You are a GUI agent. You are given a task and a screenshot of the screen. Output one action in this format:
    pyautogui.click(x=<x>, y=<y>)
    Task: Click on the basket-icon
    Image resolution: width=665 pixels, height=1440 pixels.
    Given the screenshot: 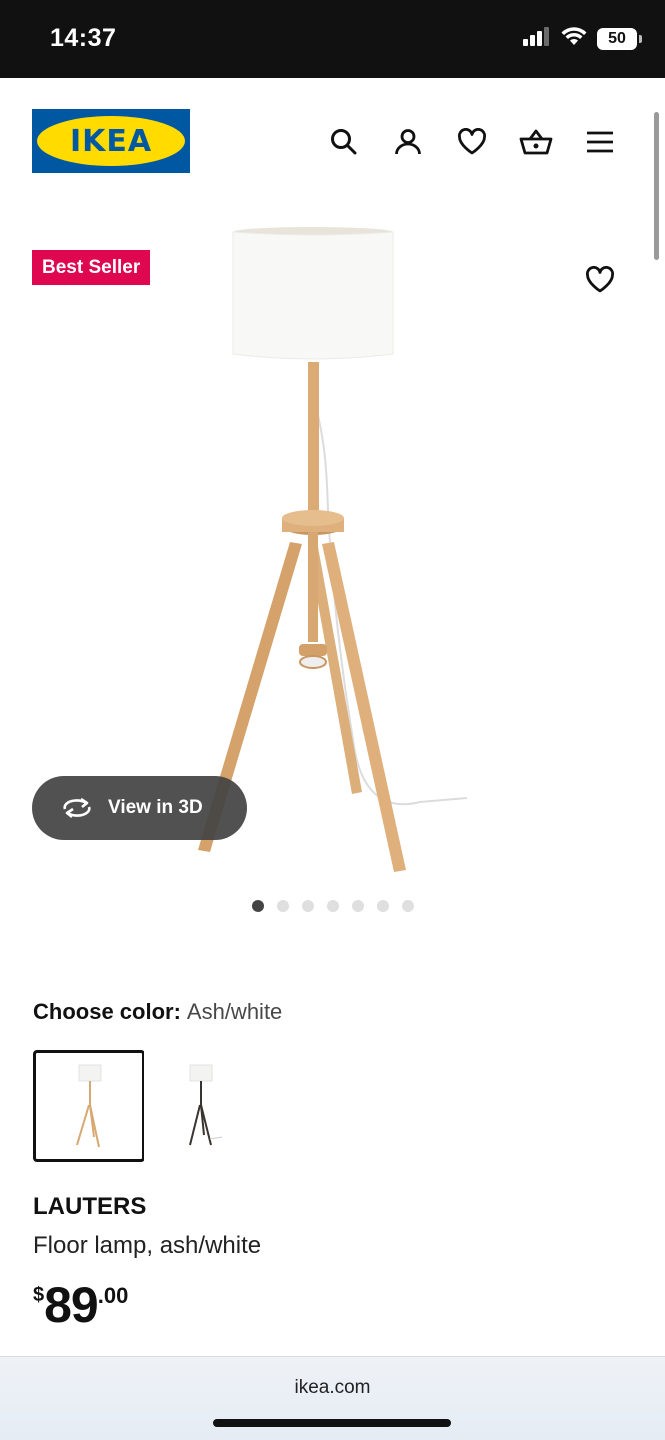 What is the action you would take?
    pyautogui.click(x=536, y=142)
    